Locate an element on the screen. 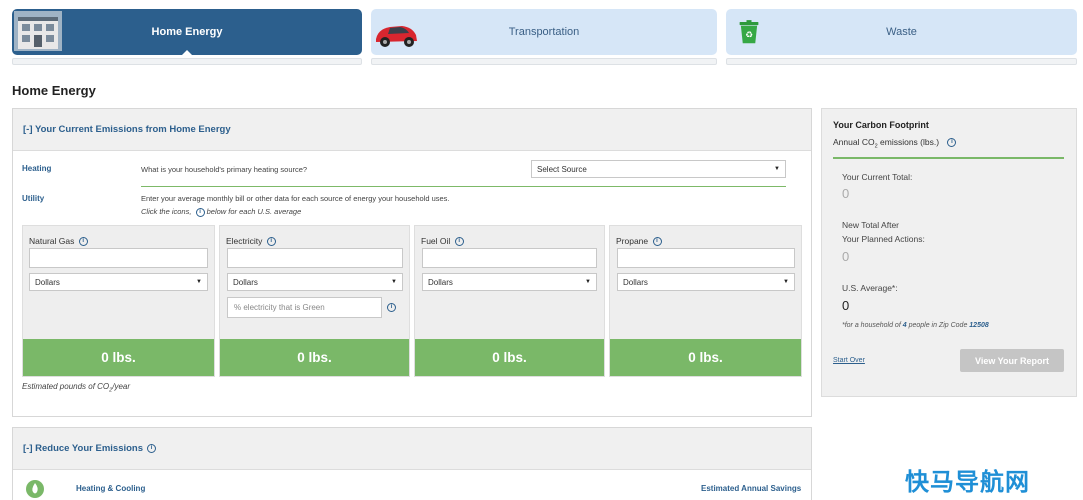 The height and width of the screenshot is (500, 1083). new-total-label: New Total After Your Planned Actions: is located at coordinates (883, 232).